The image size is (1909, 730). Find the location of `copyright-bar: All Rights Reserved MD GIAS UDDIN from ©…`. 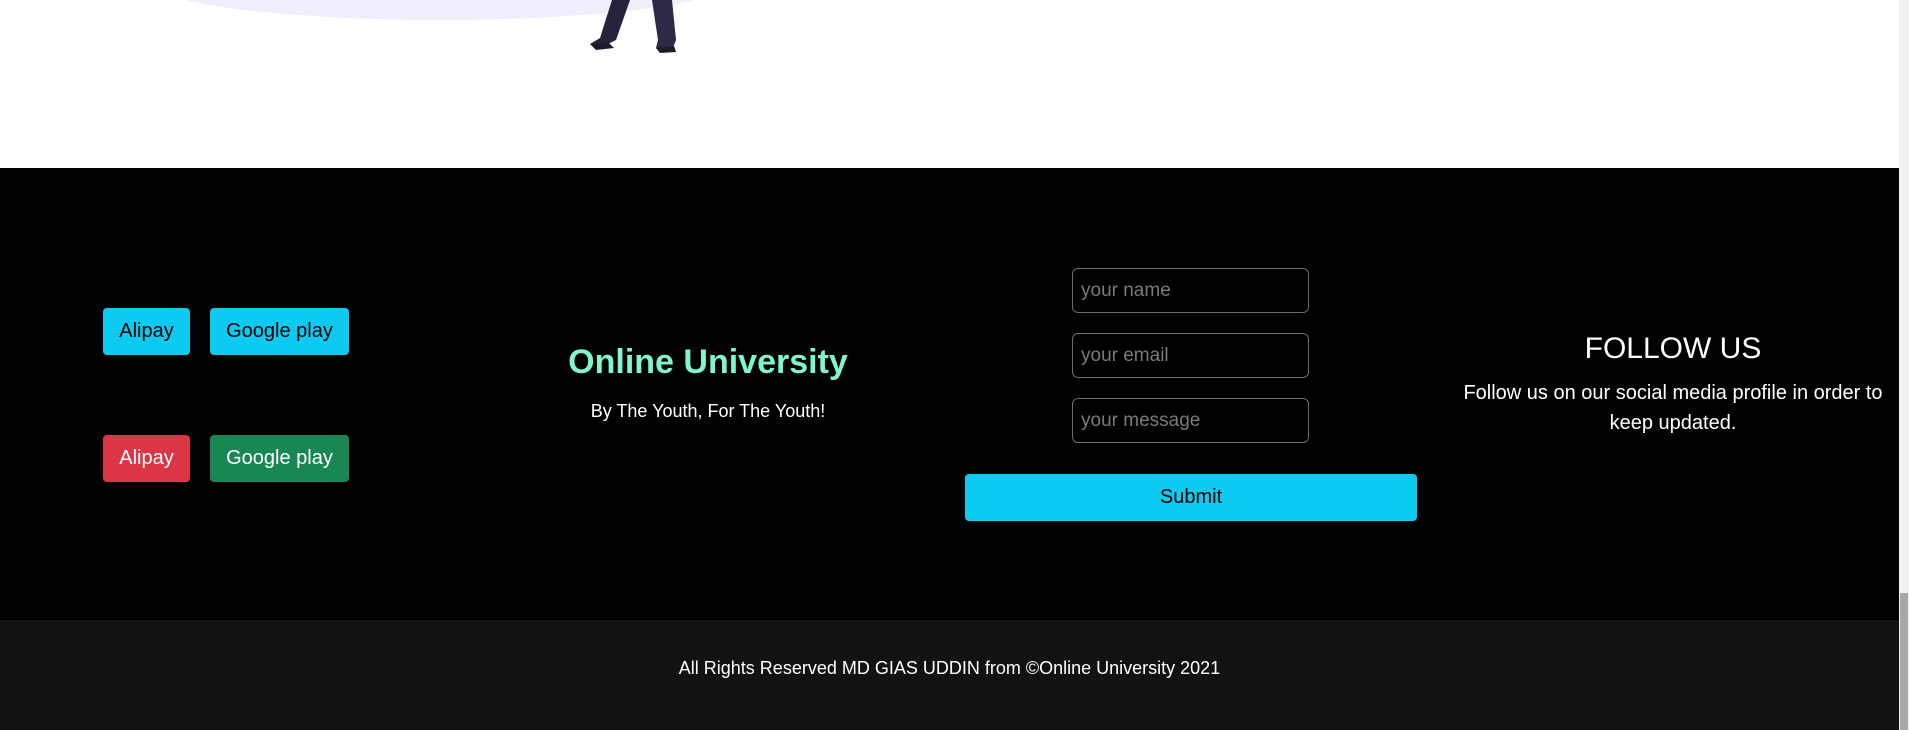

copyright-bar: All Rights Reserved MD GIAS UDDIN from ©… is located at coordinates (949, 675).